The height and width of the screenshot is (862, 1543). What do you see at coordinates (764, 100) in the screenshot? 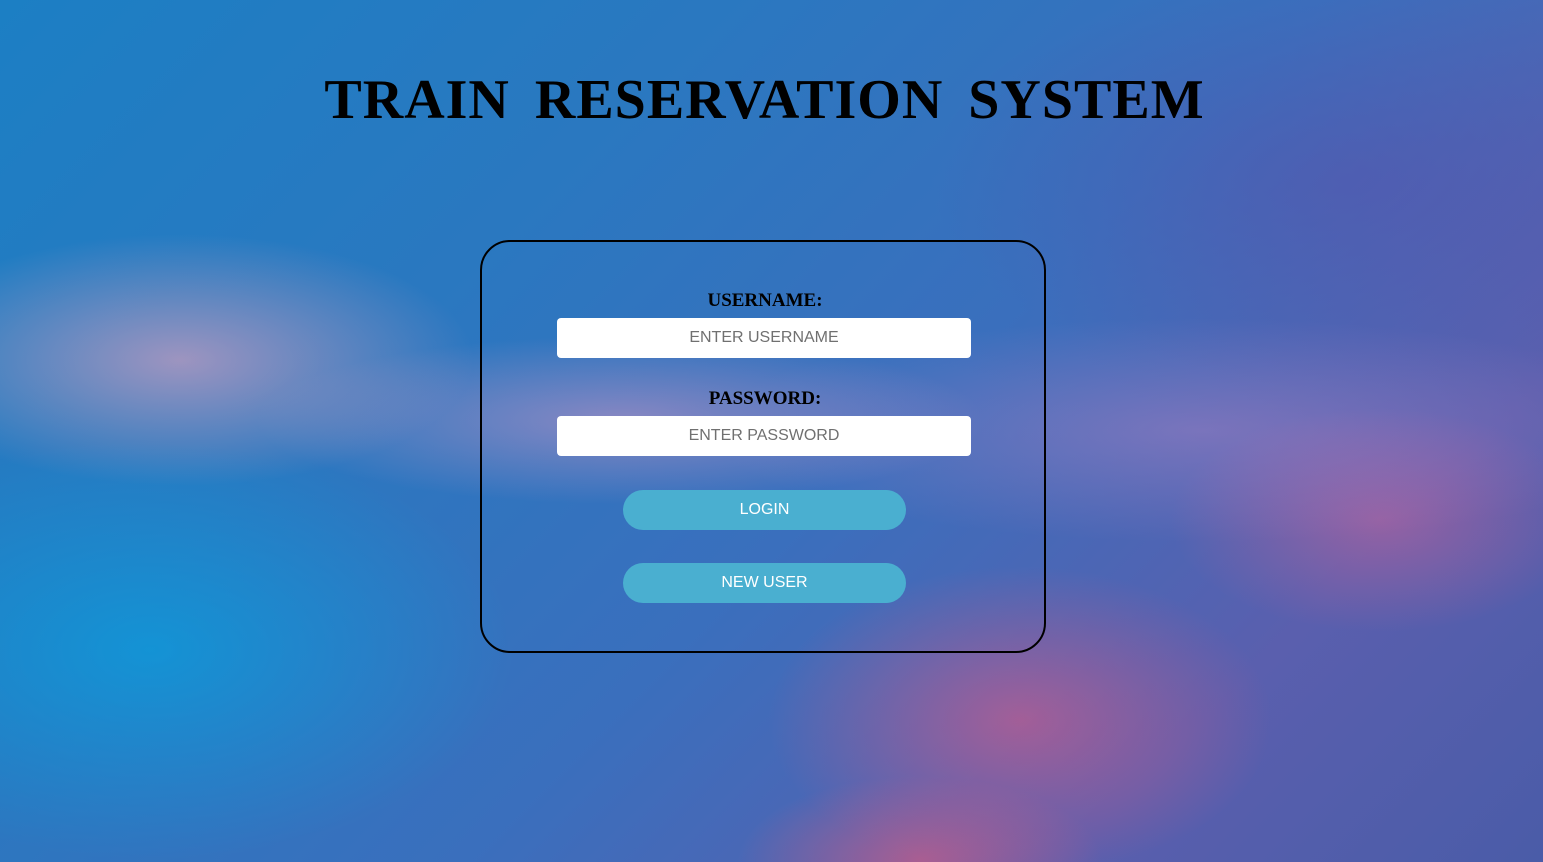
I see `page-title: TRAIN RESERVATION SYSTEM` at bounding box center [764, 100].